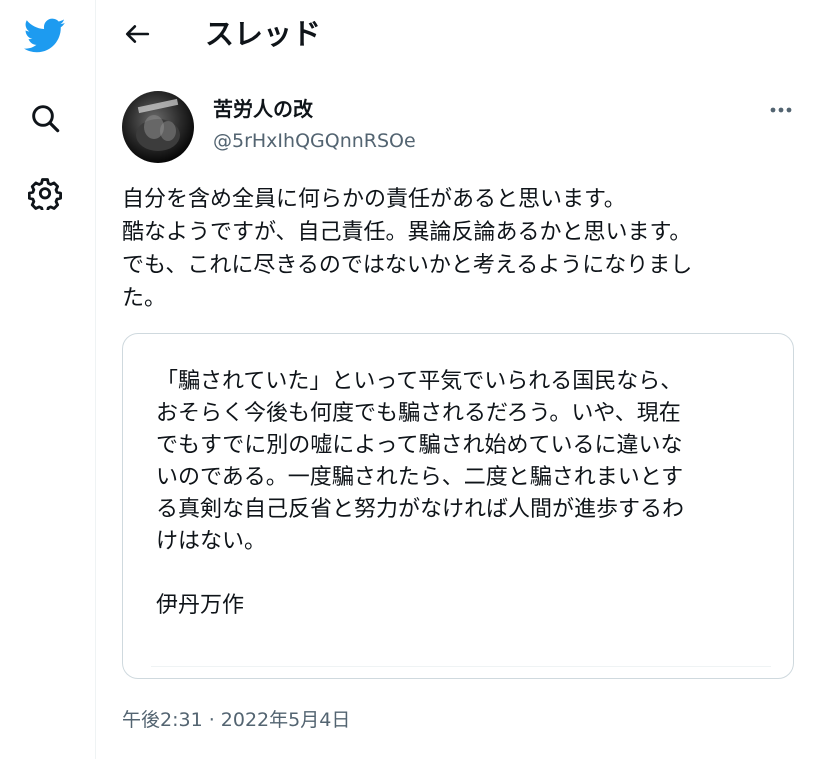 The height and width of the screenshot is (759, 821). What do you see at coordinates (263, 34) in the screenshot?
I see `page-title: スレッド` at bounding box center [263, 34].